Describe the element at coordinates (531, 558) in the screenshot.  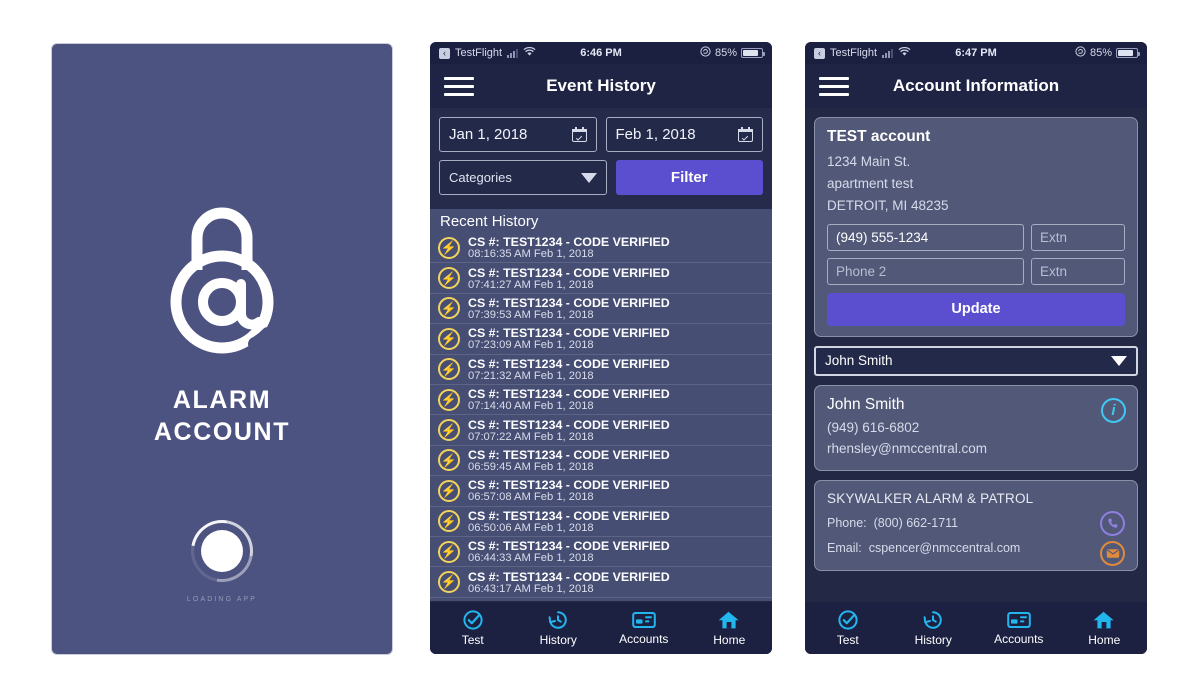
I see `history-row-timestamp: 06:44:33 AM Feb 1, 2018` at that location.